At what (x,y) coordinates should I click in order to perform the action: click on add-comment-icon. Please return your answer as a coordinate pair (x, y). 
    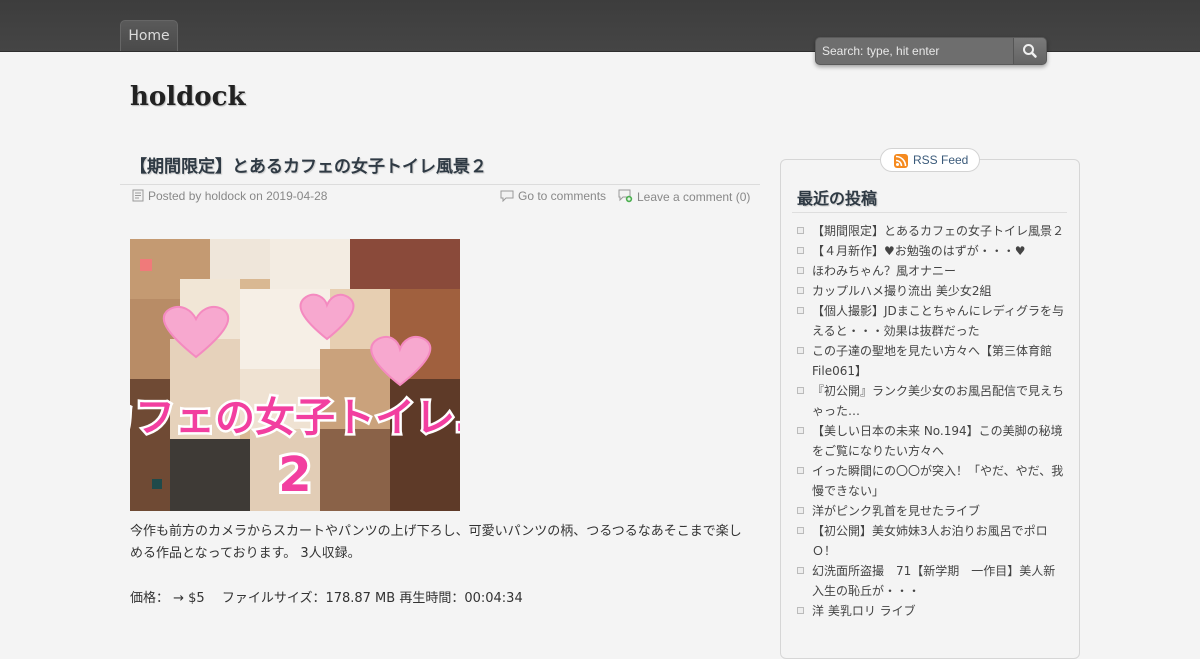
    Looking at the image, I should click on (625, 196).